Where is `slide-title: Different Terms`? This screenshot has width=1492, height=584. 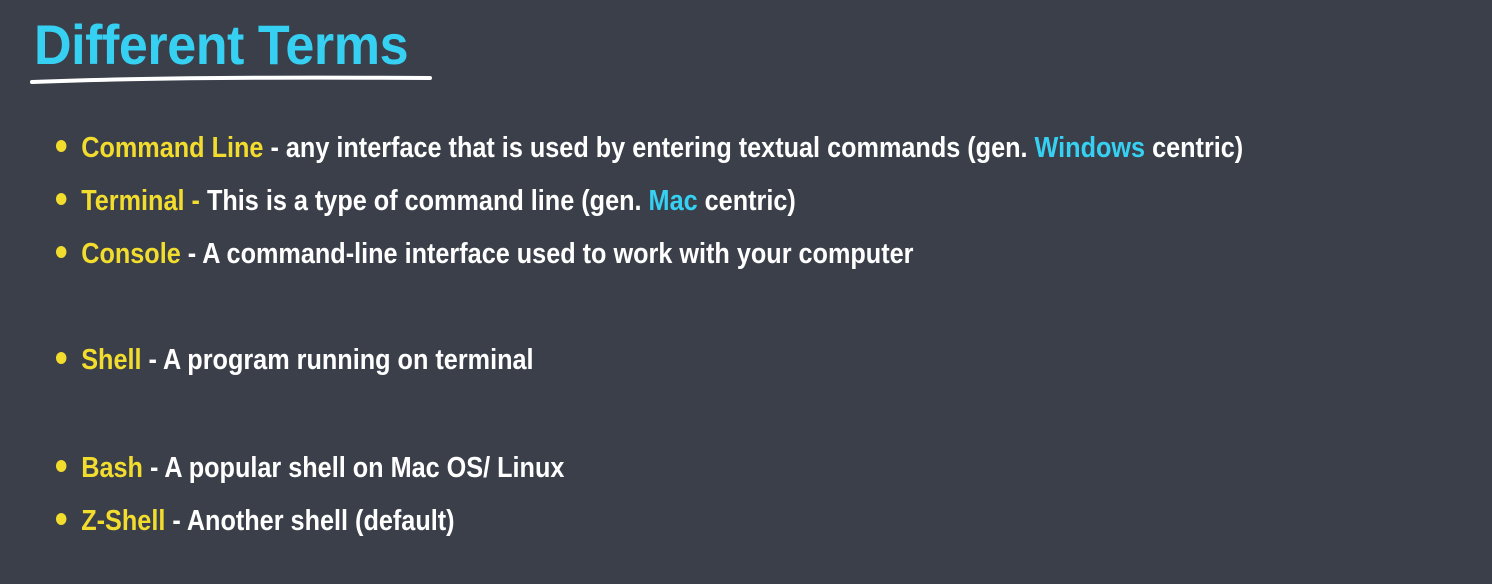 slide-title: Different Terms is located at coordinates (221, 44).